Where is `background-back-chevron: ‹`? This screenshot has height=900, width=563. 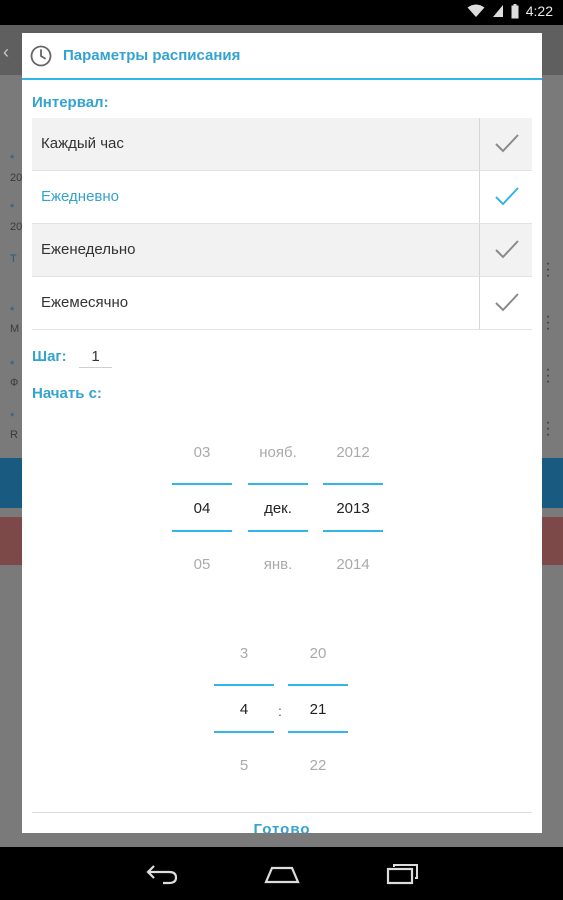 background-back-chevron: ‹ is located at coordinates (6, 52).